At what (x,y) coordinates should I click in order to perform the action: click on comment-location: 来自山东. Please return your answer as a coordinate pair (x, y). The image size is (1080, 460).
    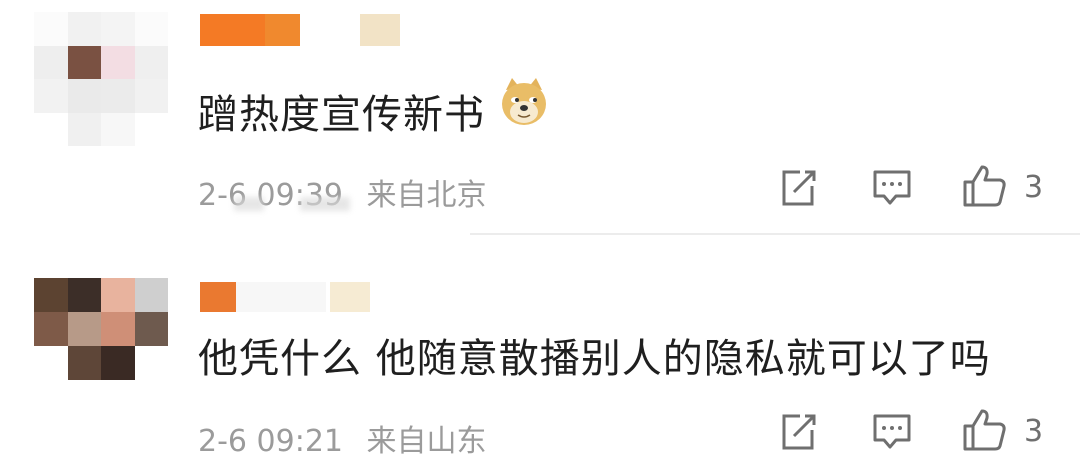
    Looking at the image, I should click on (426, 441).